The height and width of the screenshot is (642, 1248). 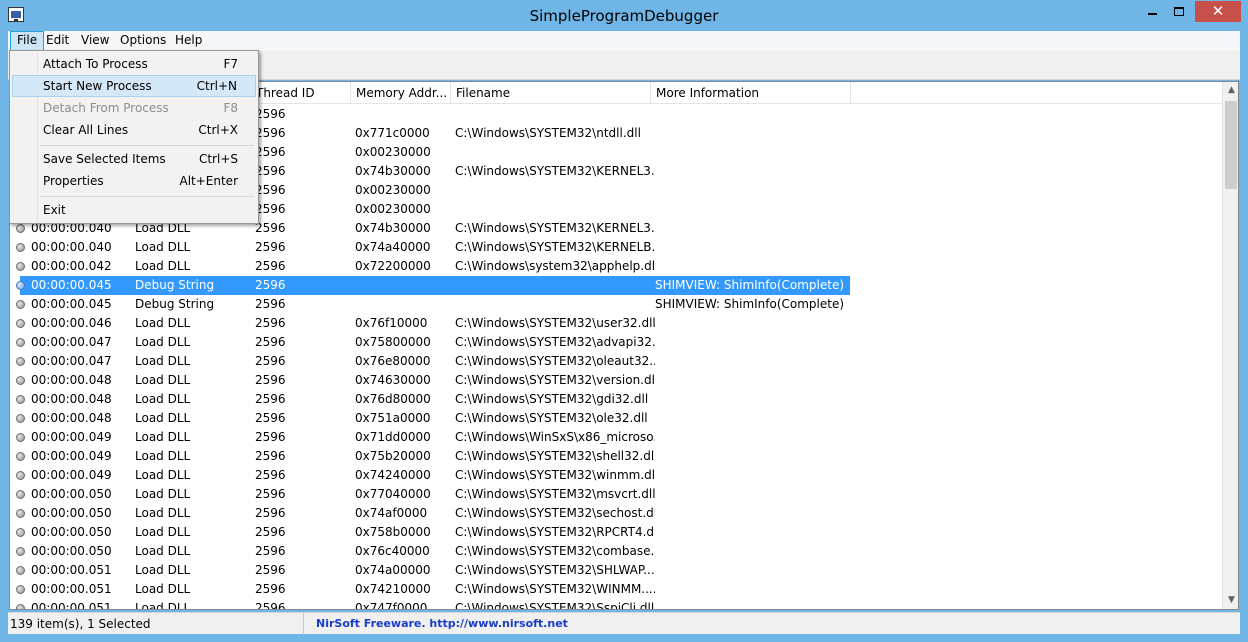 I want to click on minimize-button, so click(x=1152, y=11).